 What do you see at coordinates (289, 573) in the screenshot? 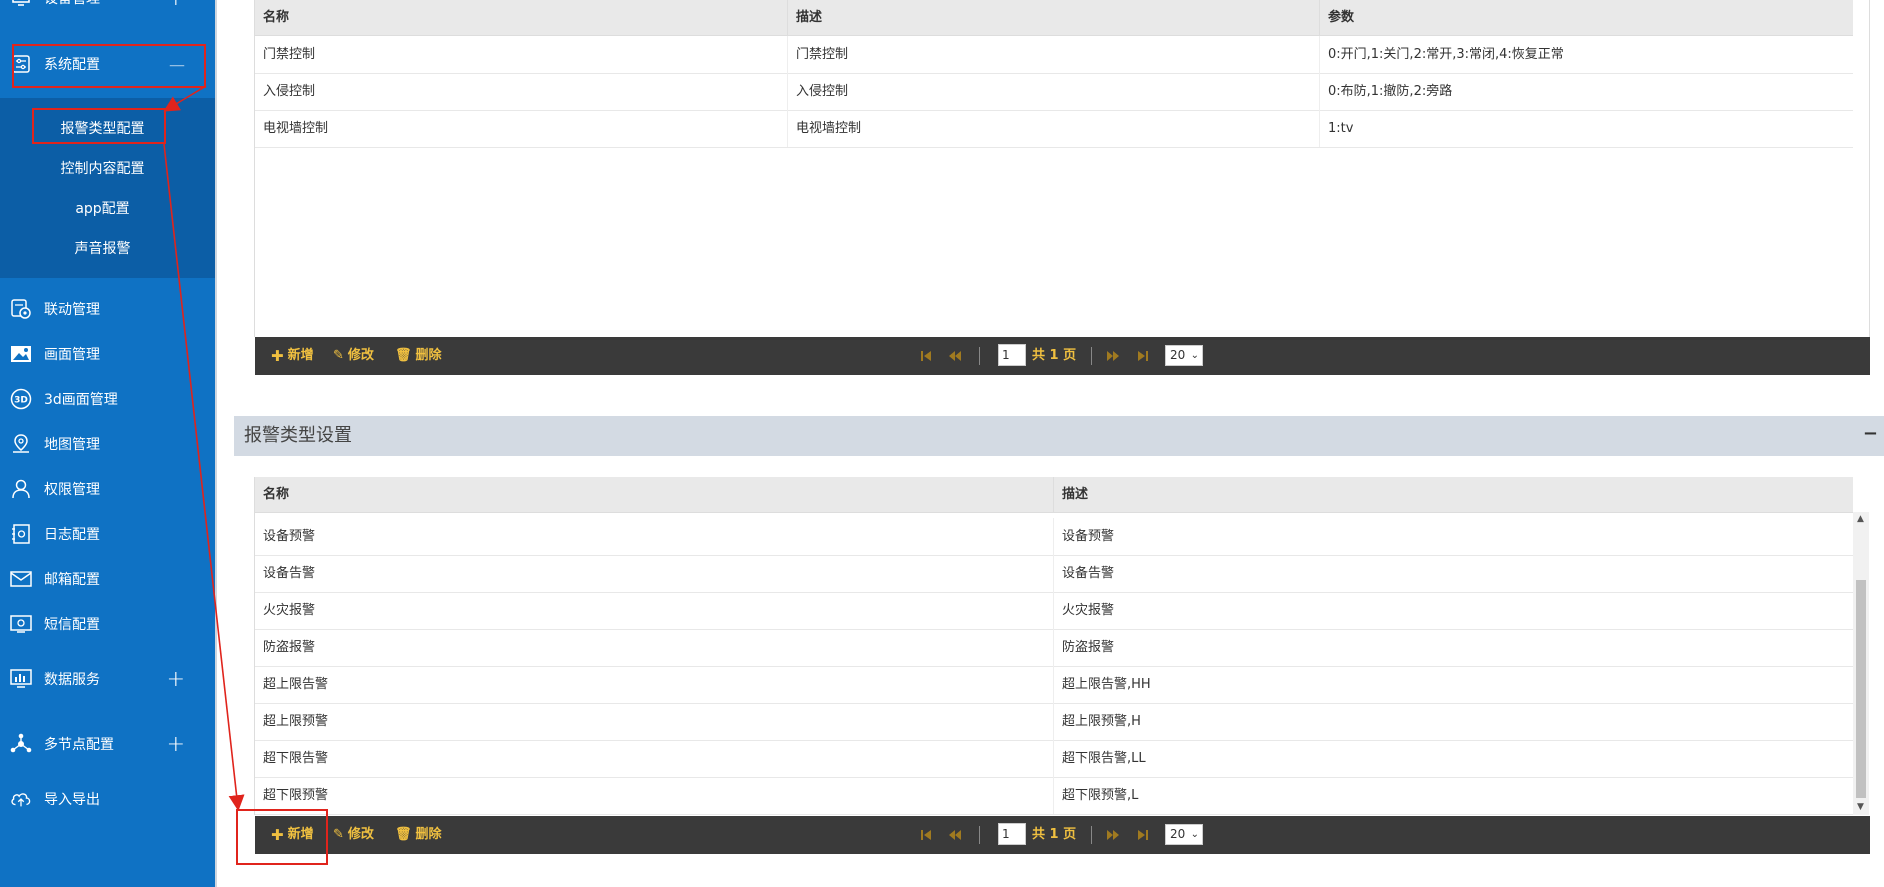
I see `cell-name: 设备告警` at bounding box center [289, 573].